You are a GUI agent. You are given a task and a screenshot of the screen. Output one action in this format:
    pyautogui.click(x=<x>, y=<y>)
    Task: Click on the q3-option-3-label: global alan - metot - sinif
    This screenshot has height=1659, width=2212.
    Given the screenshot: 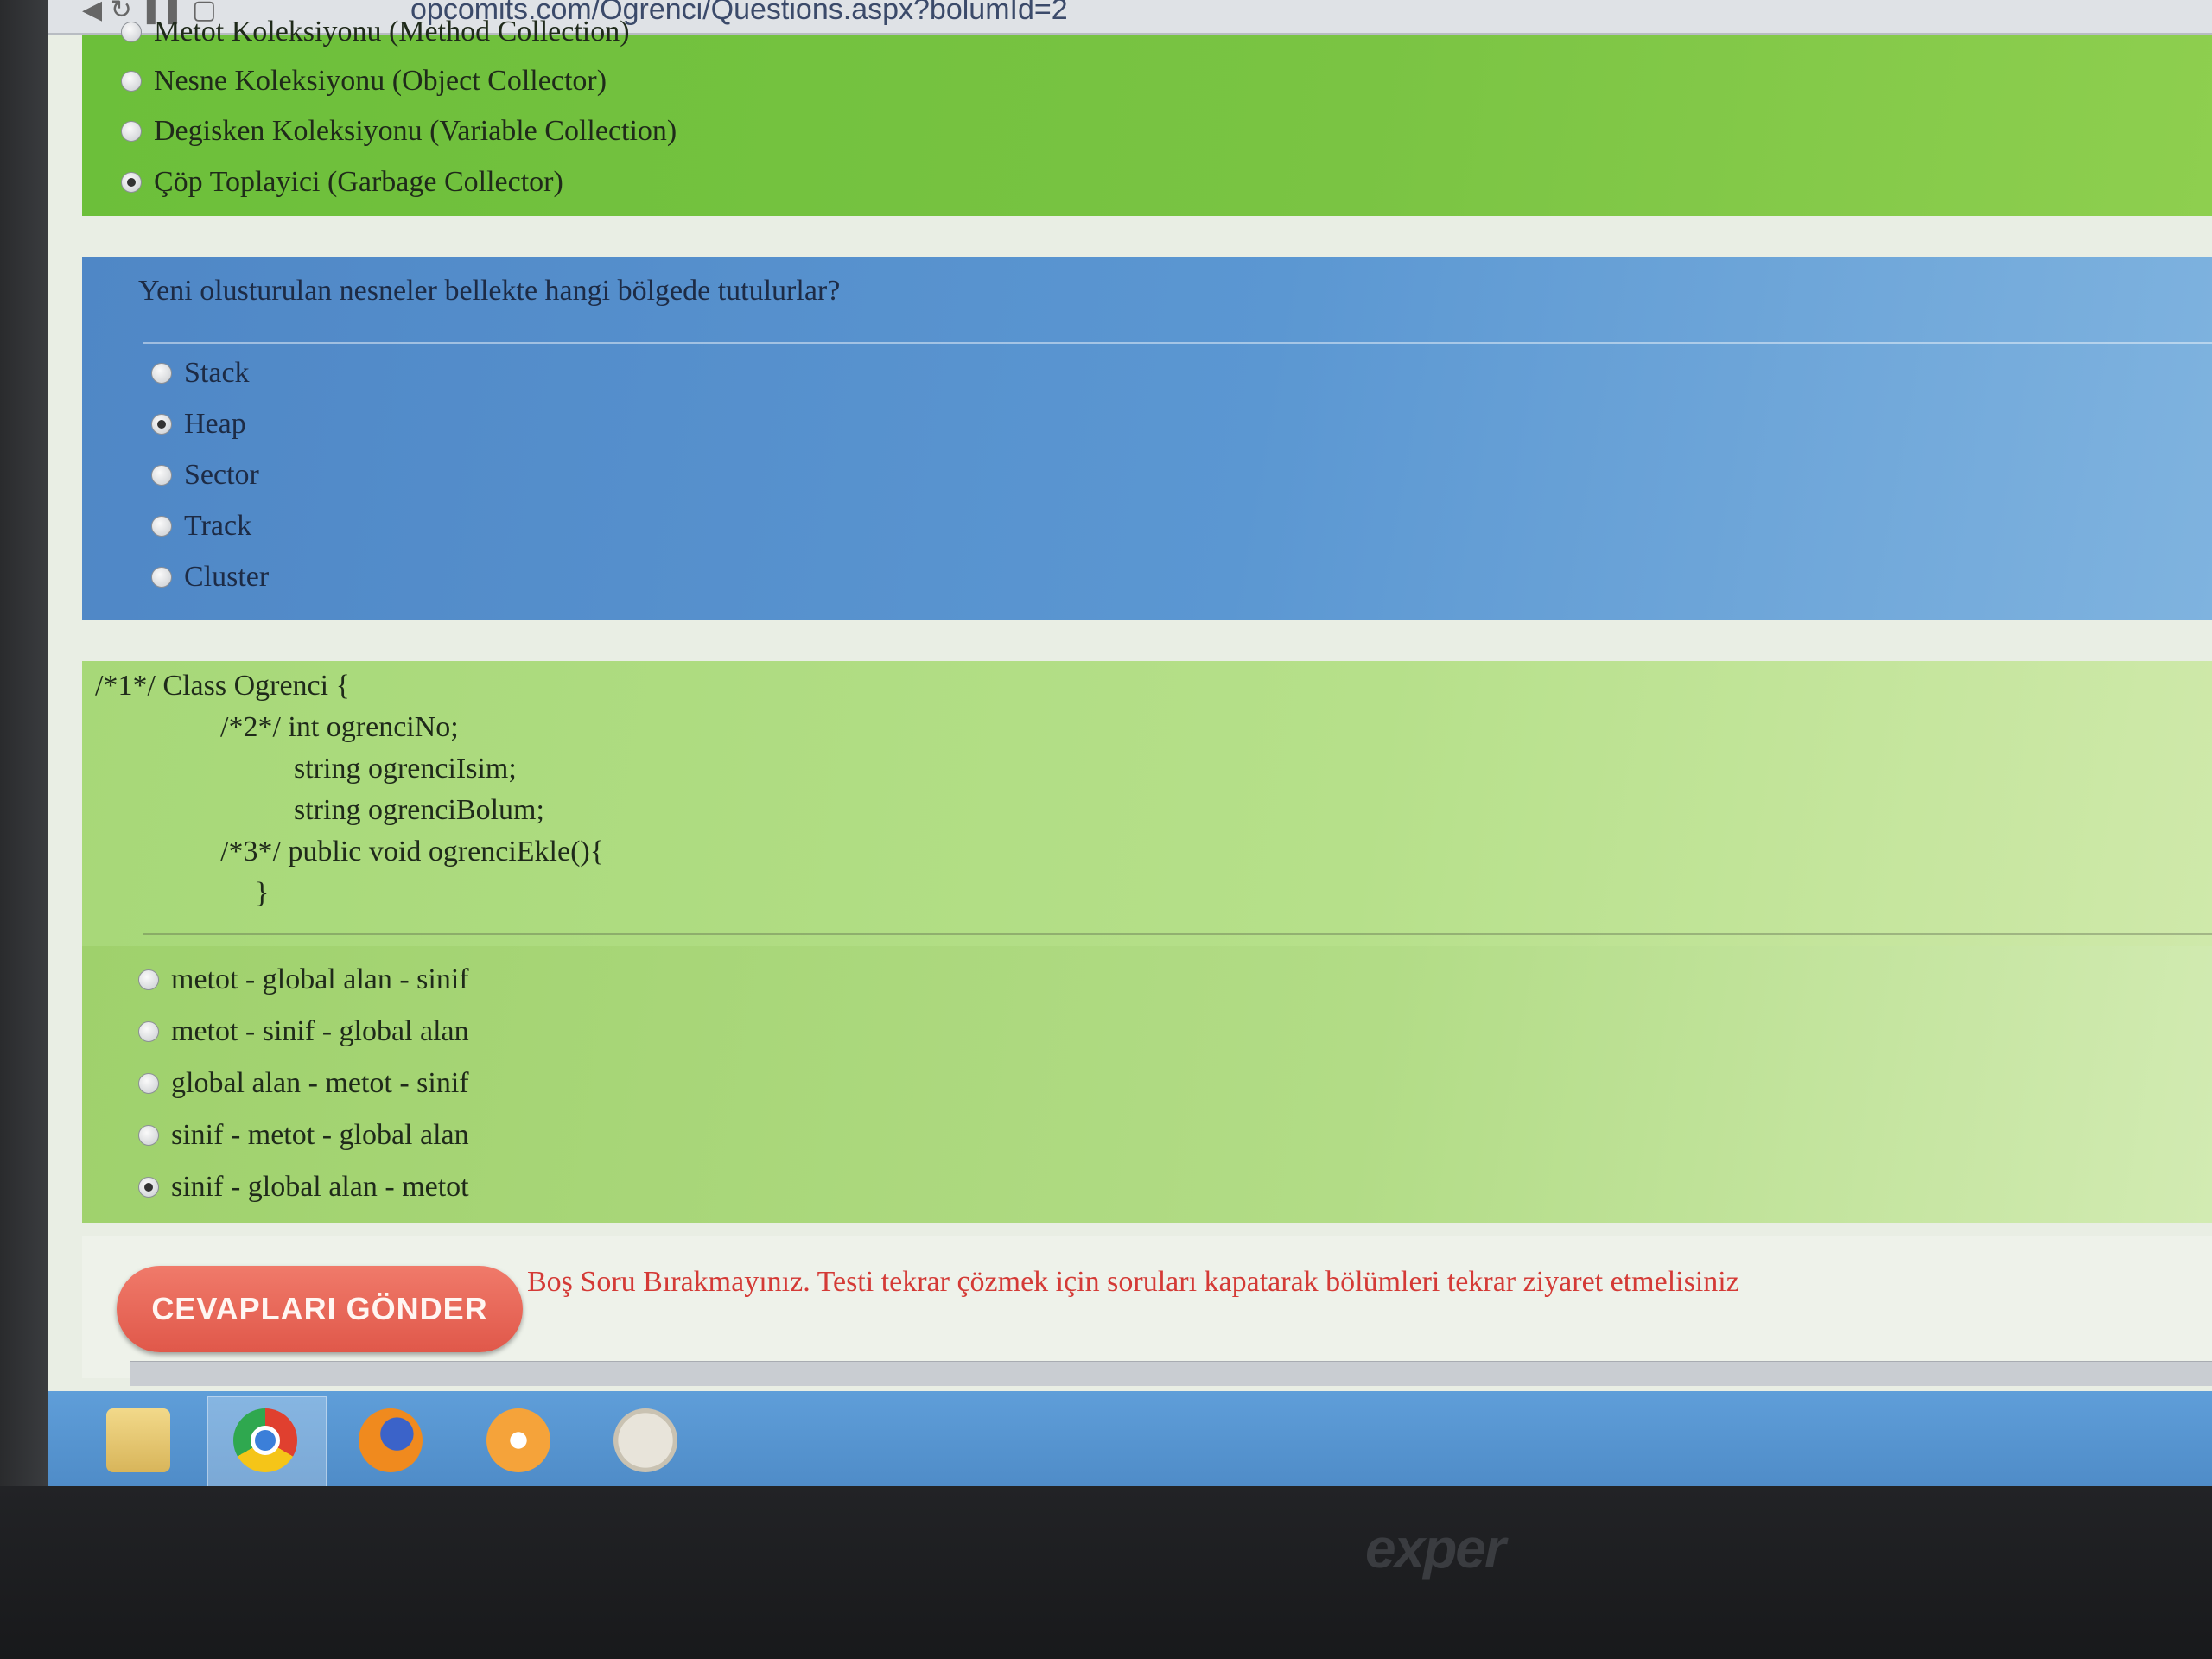 What is the action you would take?
    pyautogui.click(x=320, y=1083)
    